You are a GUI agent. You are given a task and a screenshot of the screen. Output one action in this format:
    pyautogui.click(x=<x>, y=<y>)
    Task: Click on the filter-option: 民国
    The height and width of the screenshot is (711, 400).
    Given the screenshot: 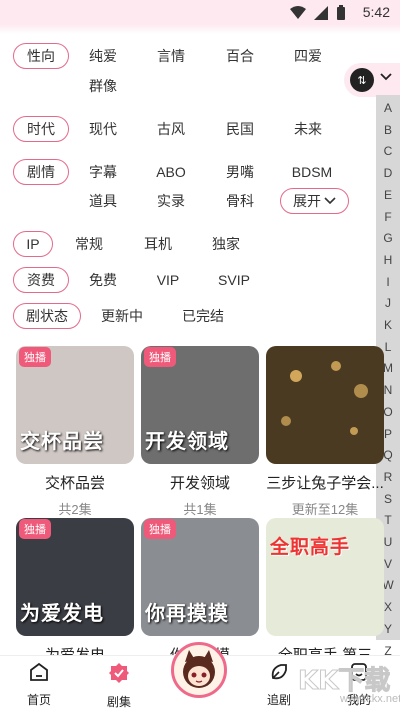 What is the action you would take?
    pyautogui.click(x=240, y=129)
    